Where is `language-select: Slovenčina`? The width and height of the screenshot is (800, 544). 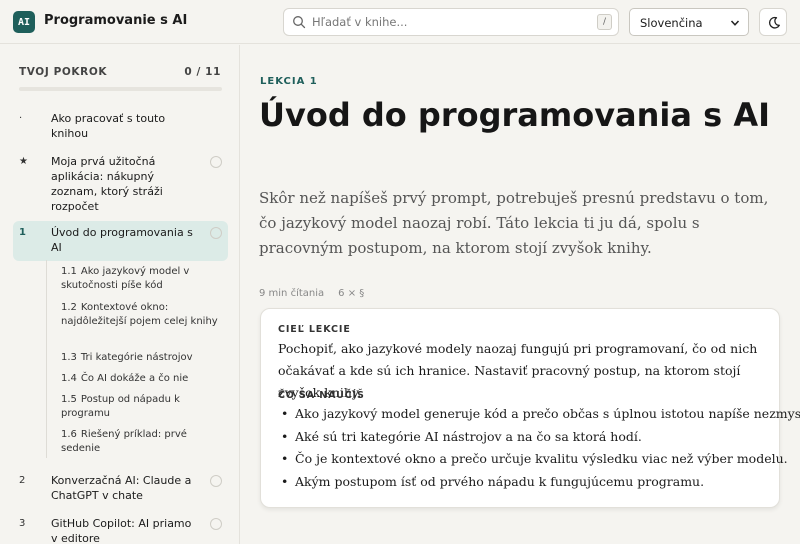 language-select: Slovenčina is located at coordinates (689, 22).